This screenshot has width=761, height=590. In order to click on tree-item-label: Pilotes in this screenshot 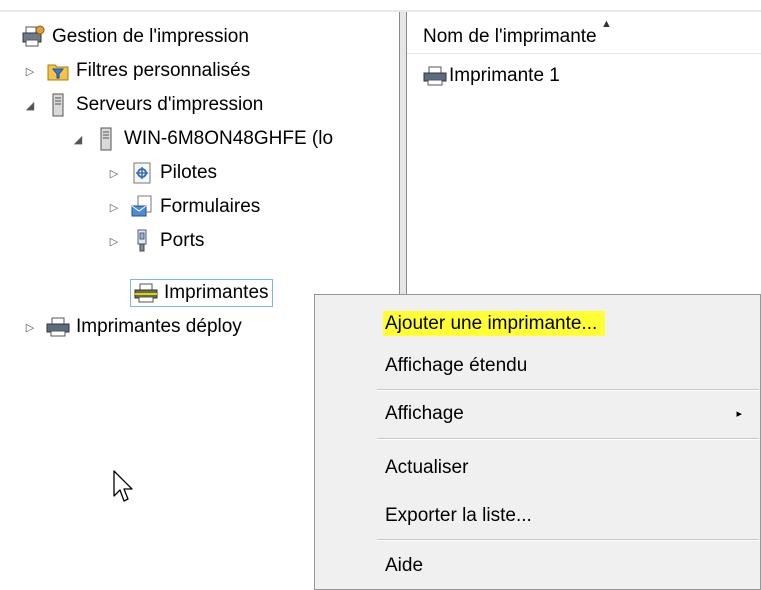, I will do `click(189, 172)`.